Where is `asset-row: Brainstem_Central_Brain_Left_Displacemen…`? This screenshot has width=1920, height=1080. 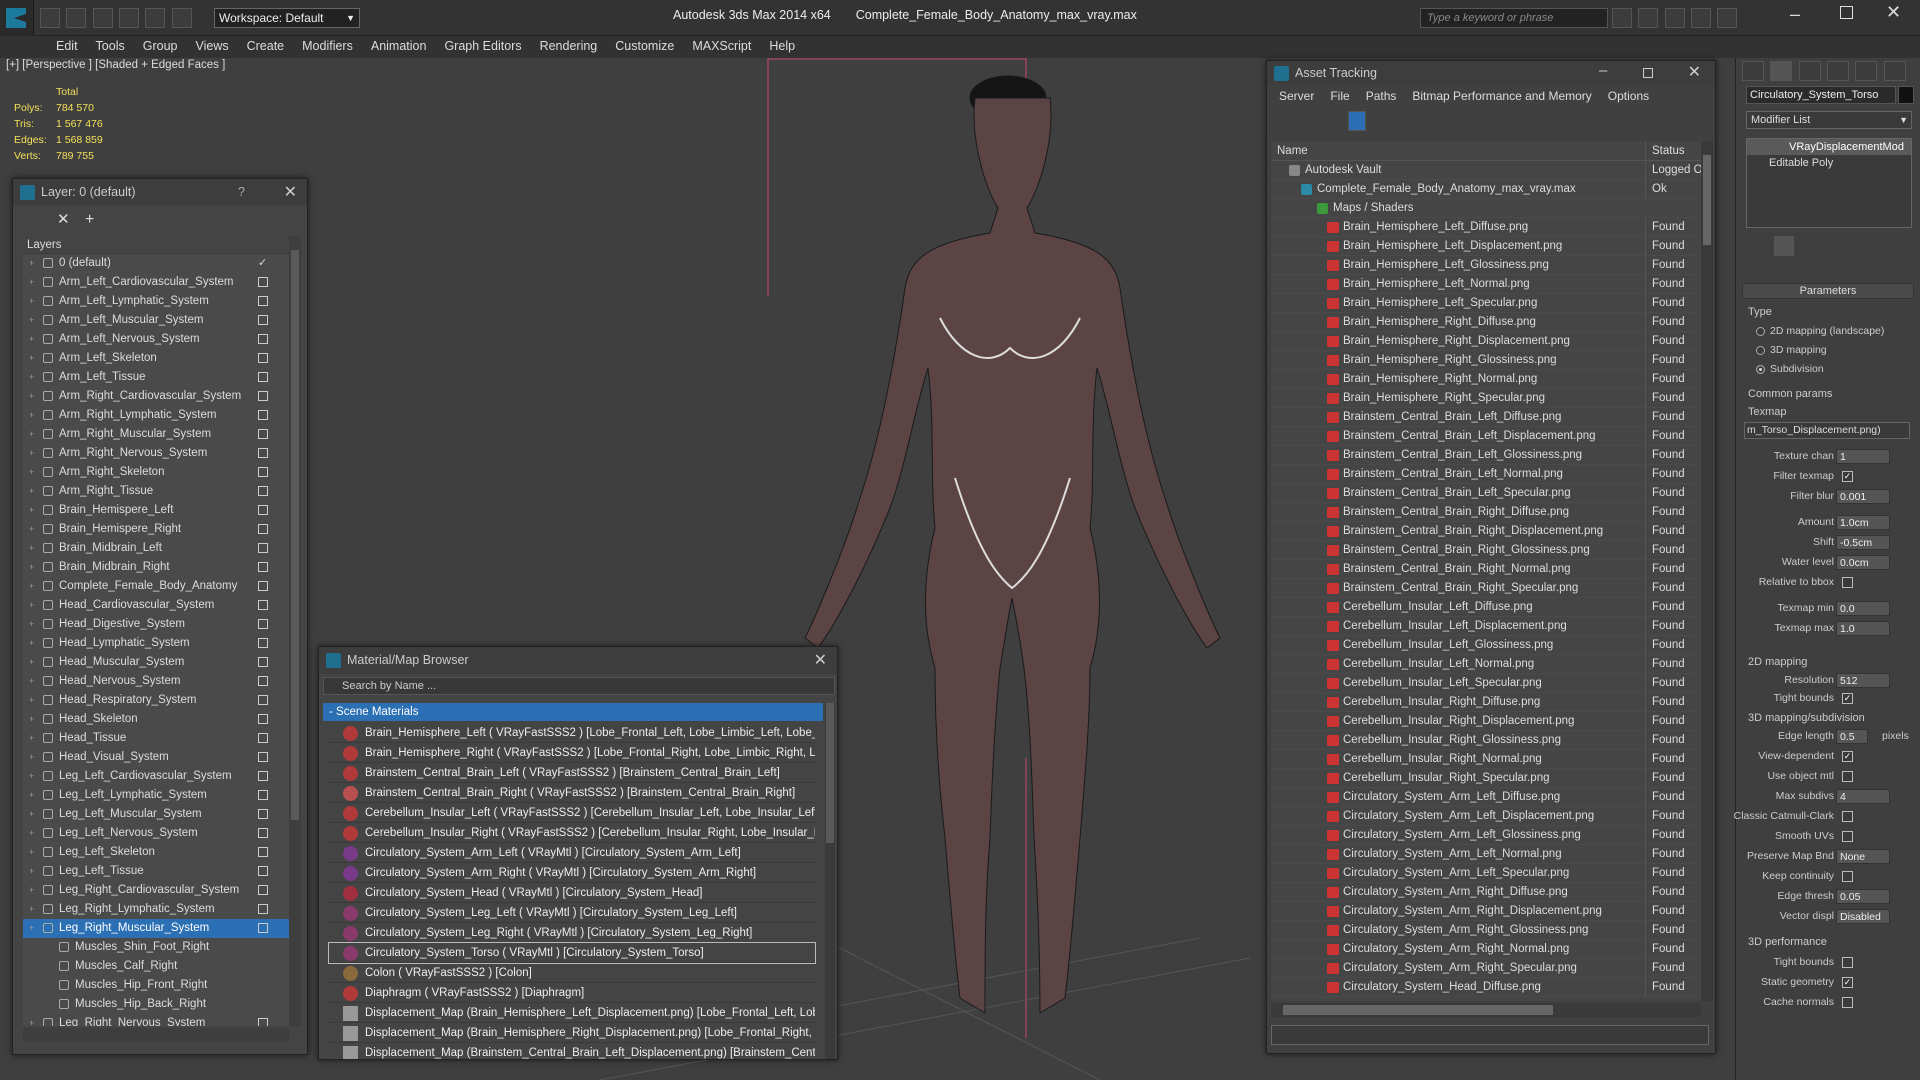 asset-row: Brainstem_Central_Brain_Left_Displacemen… is located at coordinates (1486, 436).